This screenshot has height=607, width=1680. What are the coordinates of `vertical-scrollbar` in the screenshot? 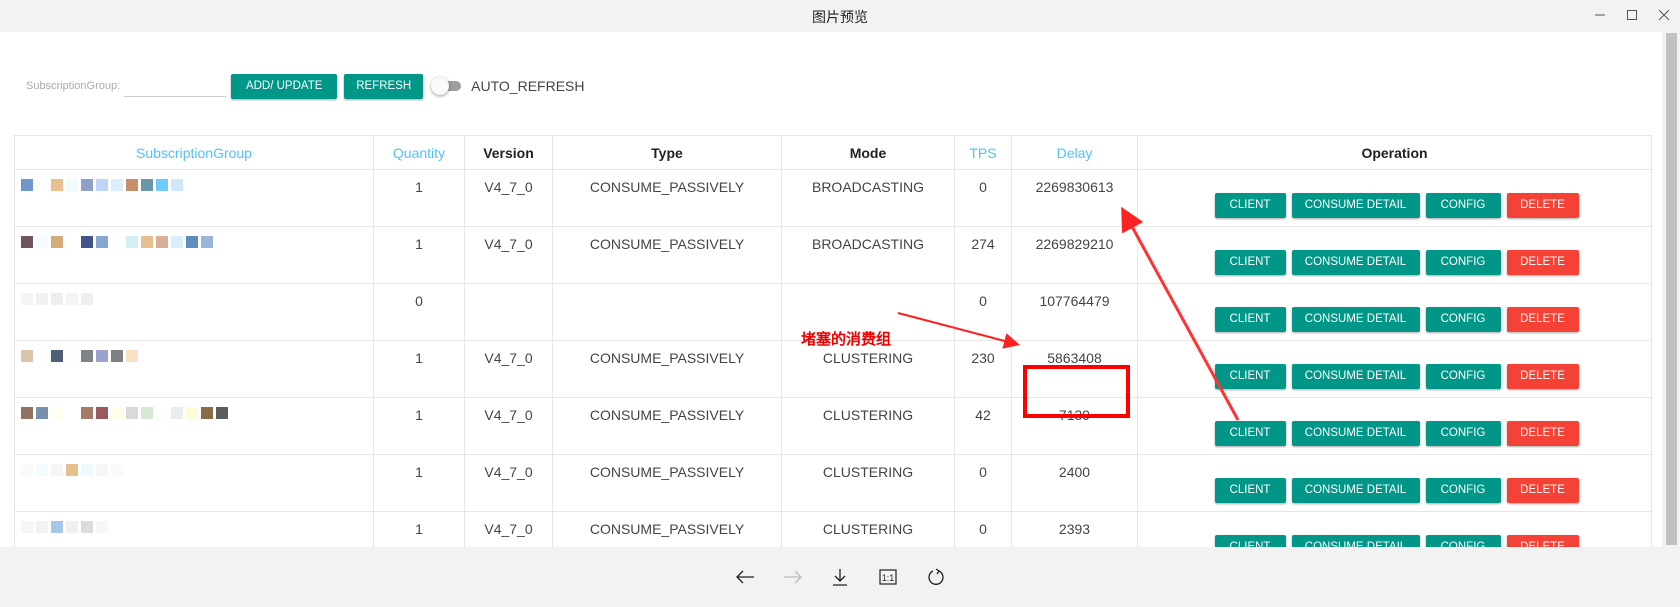 It's located at (1671, 289).